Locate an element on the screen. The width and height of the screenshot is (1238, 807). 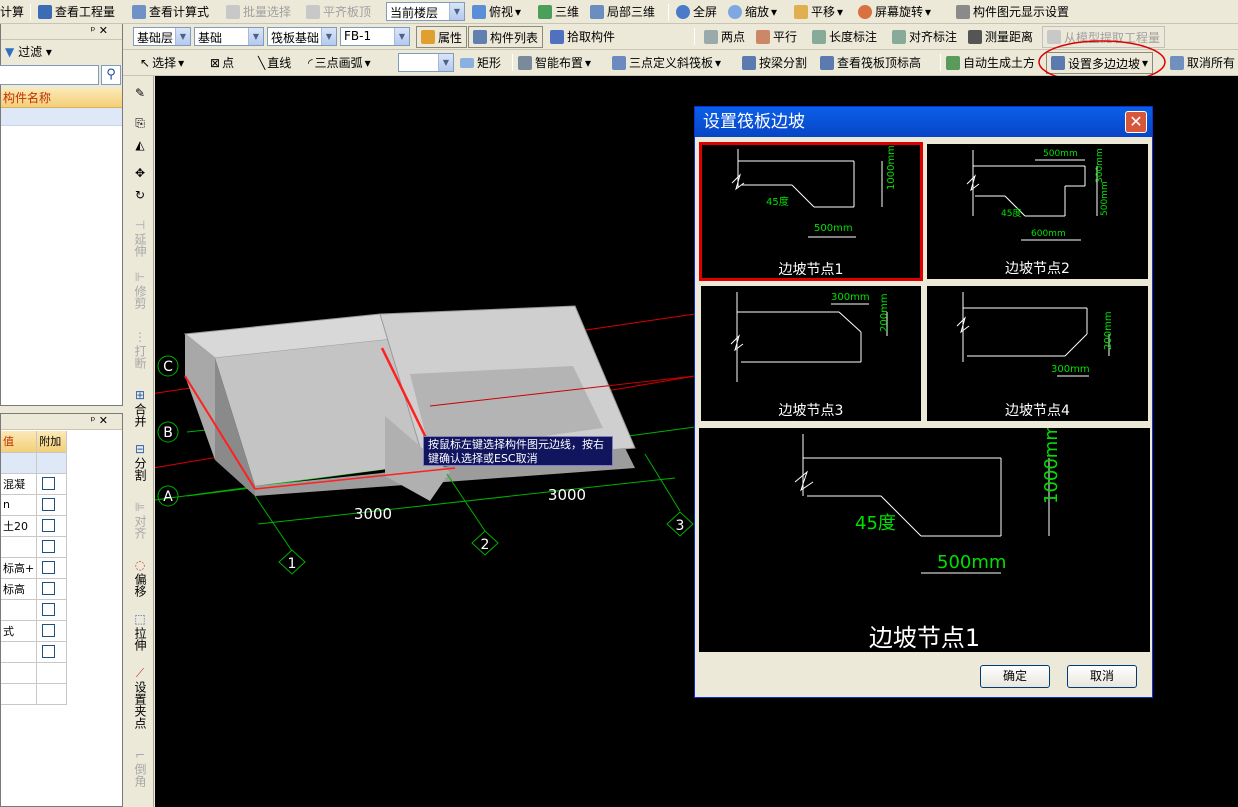
dimension-right: 3000 is located at coordinates (567, 495).